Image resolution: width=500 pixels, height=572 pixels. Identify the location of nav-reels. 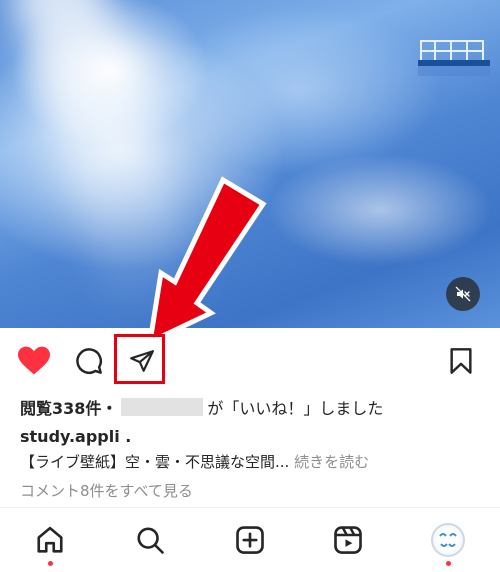
(348, 540).